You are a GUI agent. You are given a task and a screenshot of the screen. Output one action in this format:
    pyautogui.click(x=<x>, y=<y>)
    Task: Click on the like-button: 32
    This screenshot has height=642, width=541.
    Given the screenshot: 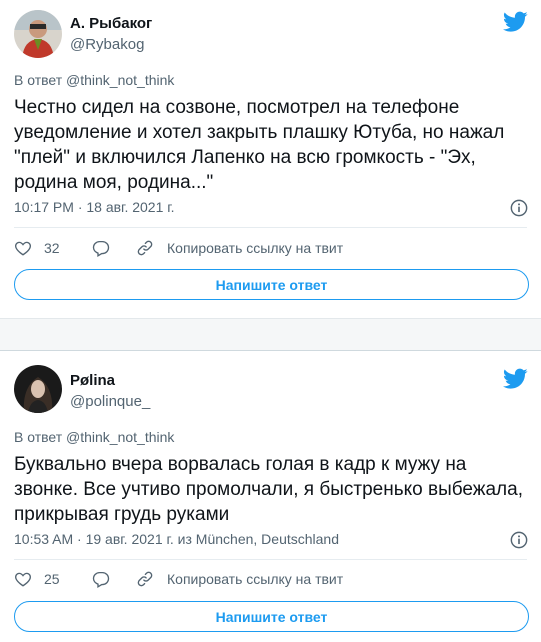 What is the action you would take?
    pyautogui.click(x=53, y=248)
    